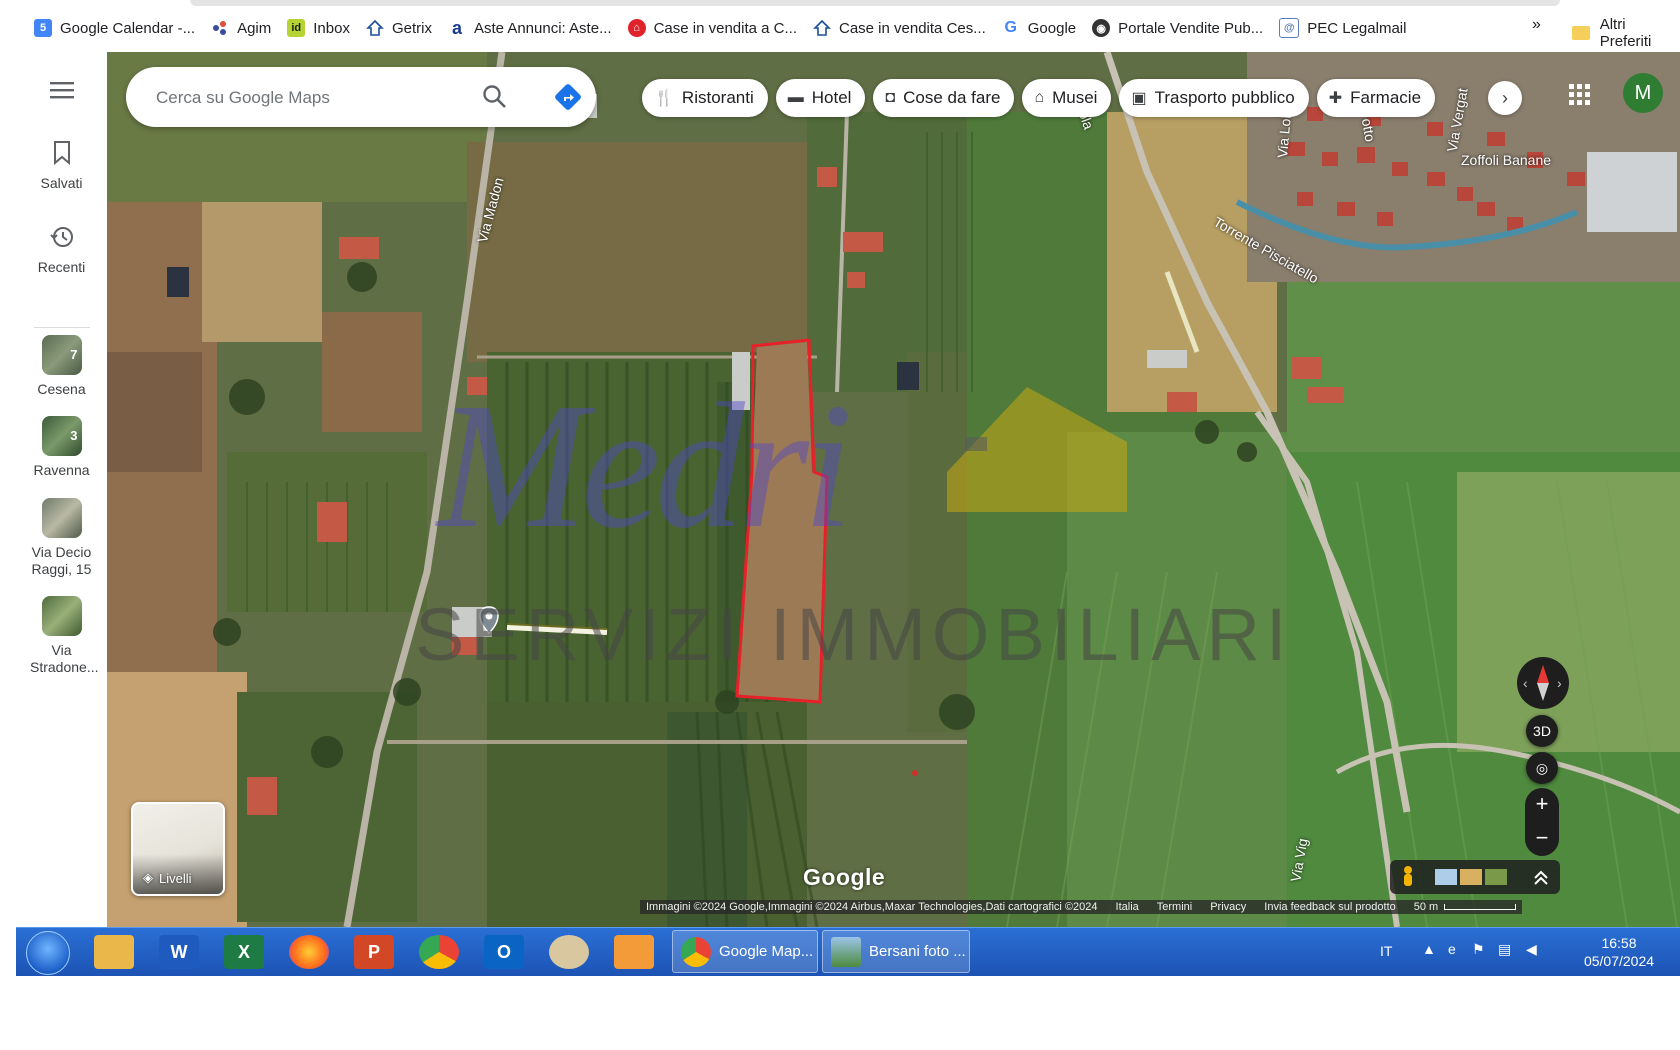 Image resolution: width=1680 pixels, height=1050 pixels. I want to click on chip-ristoranti: 🍴 Ristoranti, so click(705, 98).